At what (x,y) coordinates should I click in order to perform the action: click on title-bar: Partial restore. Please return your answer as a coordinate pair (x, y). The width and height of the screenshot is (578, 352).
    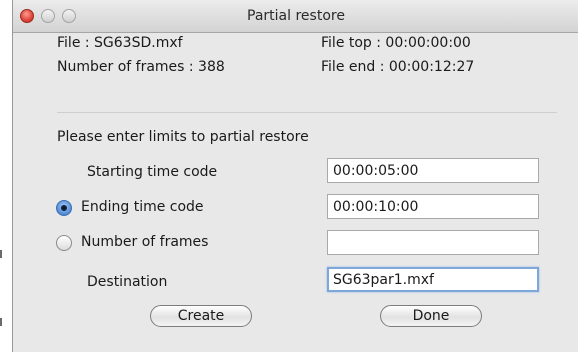
    Looking at the image, I should click on (295, 16).